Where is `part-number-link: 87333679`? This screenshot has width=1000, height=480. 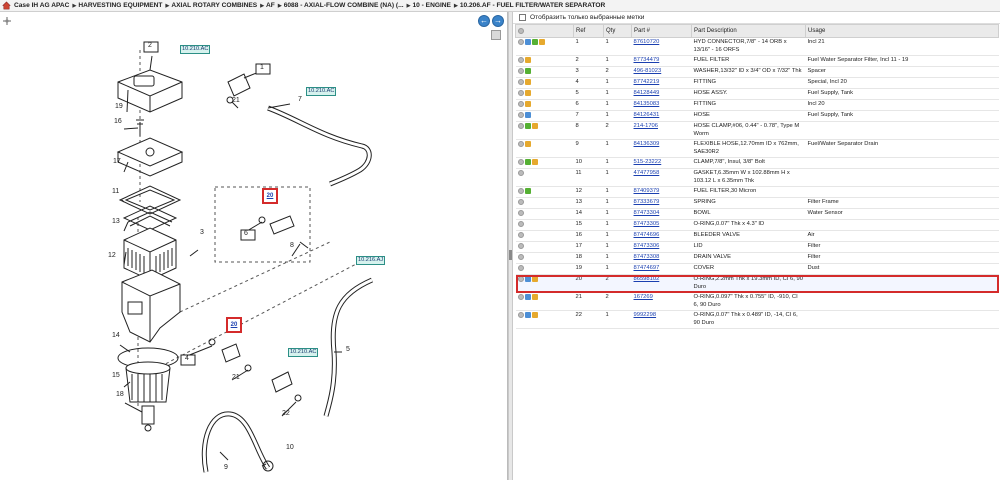
part-number-link: 87333679 is located at coordinates (647, 202).